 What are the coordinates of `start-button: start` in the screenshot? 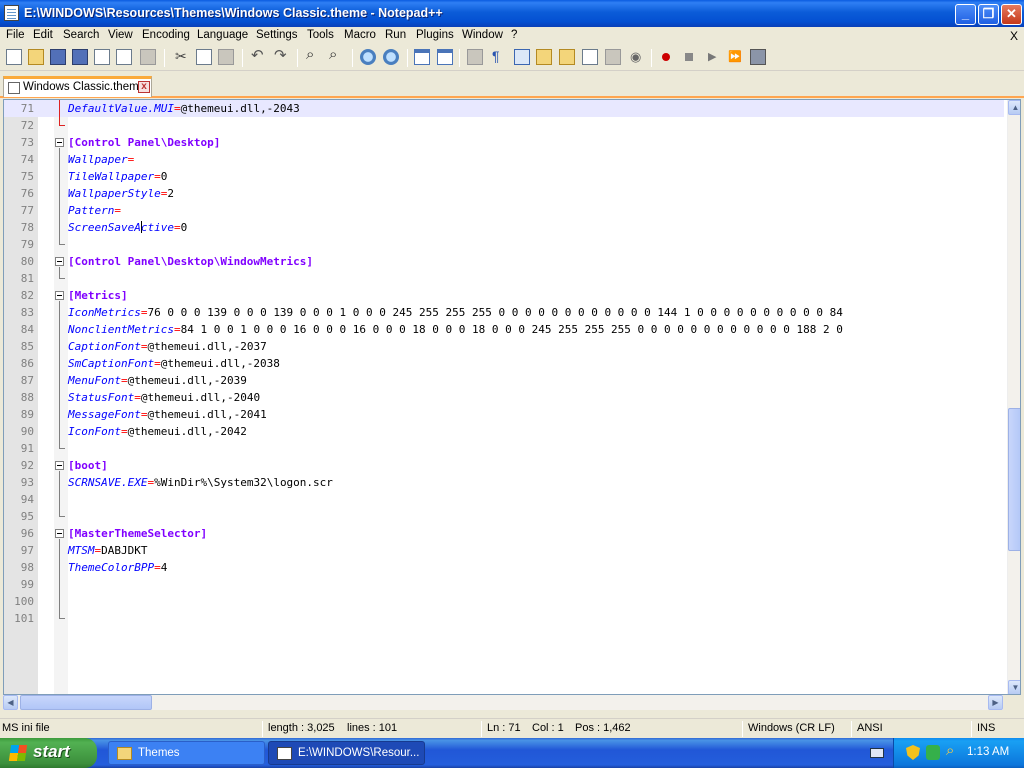 It's located at (48, 753).